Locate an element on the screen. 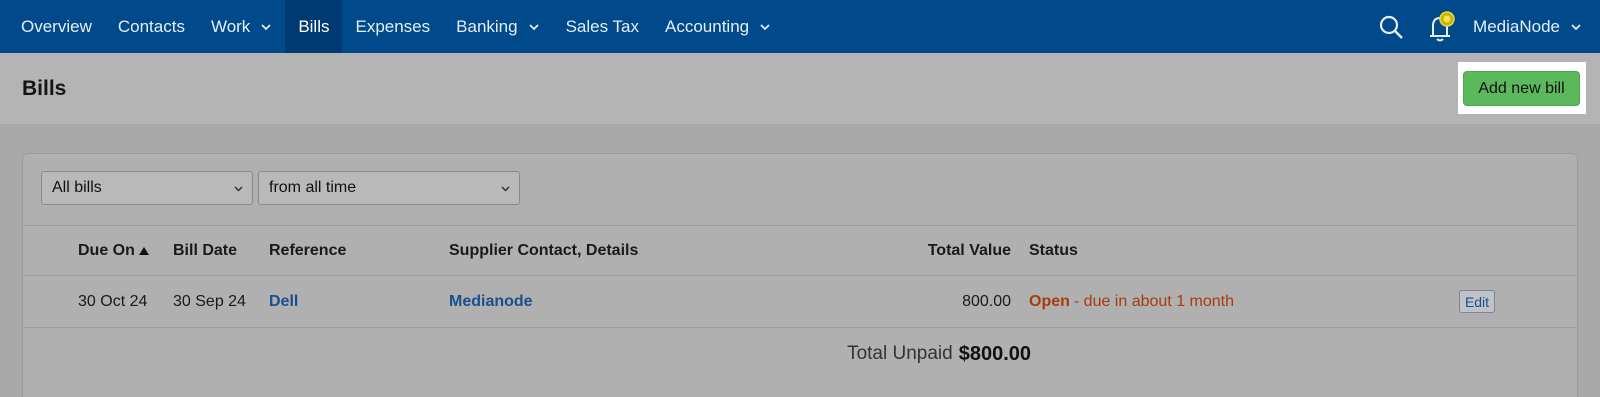 The width and height of the screenshot is (1600, 397). status-badge: Open is located at coordinates (1049, 301).